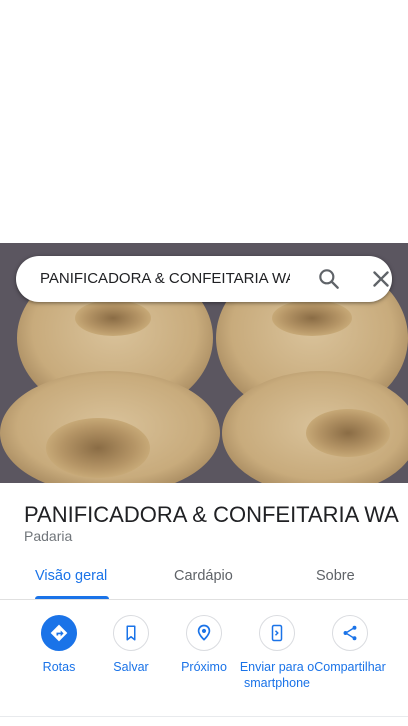 Image resolution: width=408 pixels, height=726 pixels. Describe the element at coordinates (329, 279) in the screenshot. I see `search-icon` at that location.